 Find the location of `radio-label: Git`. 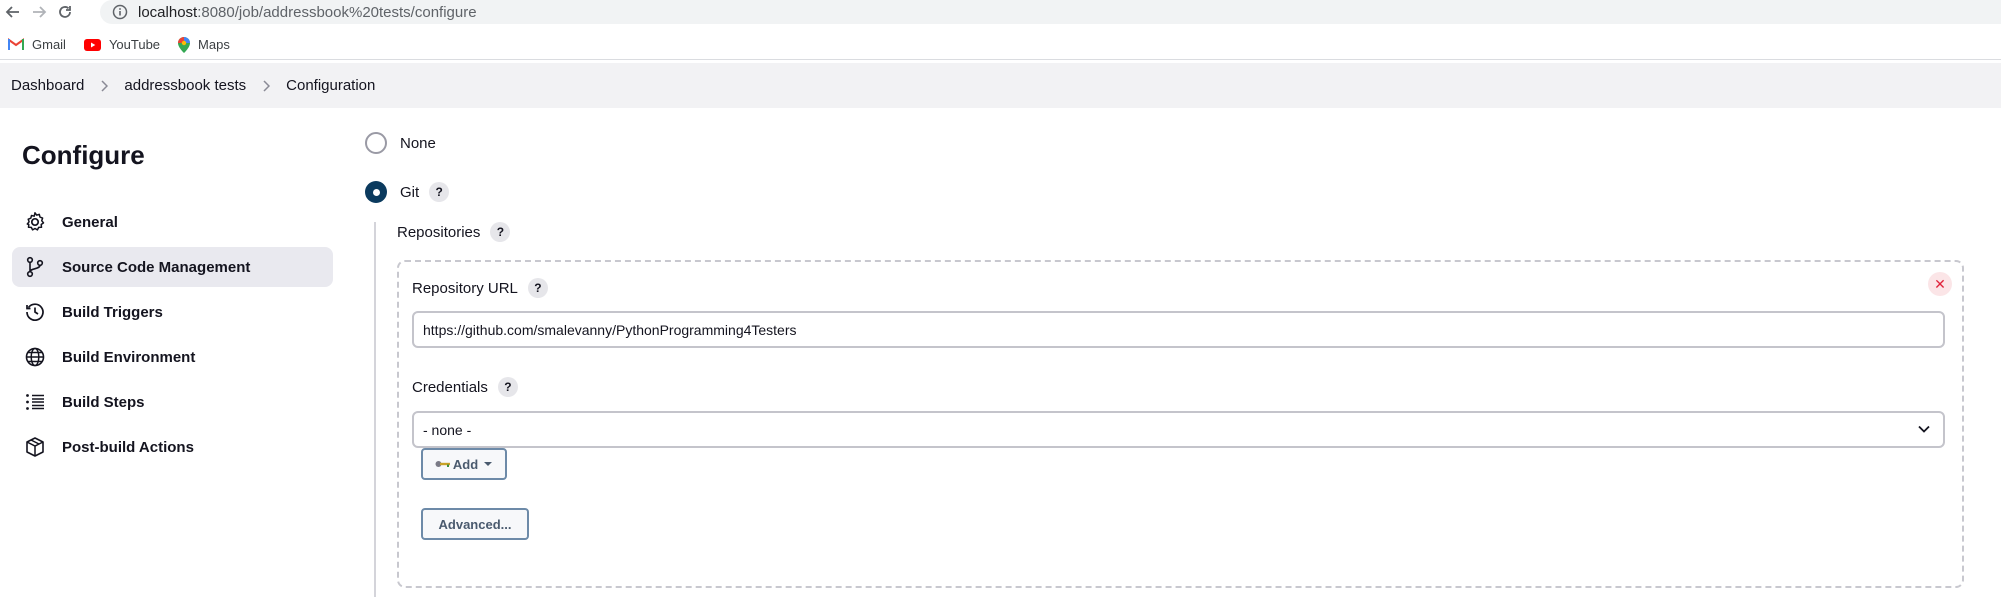

radio-label: Git is located at coordinates (410, 192).